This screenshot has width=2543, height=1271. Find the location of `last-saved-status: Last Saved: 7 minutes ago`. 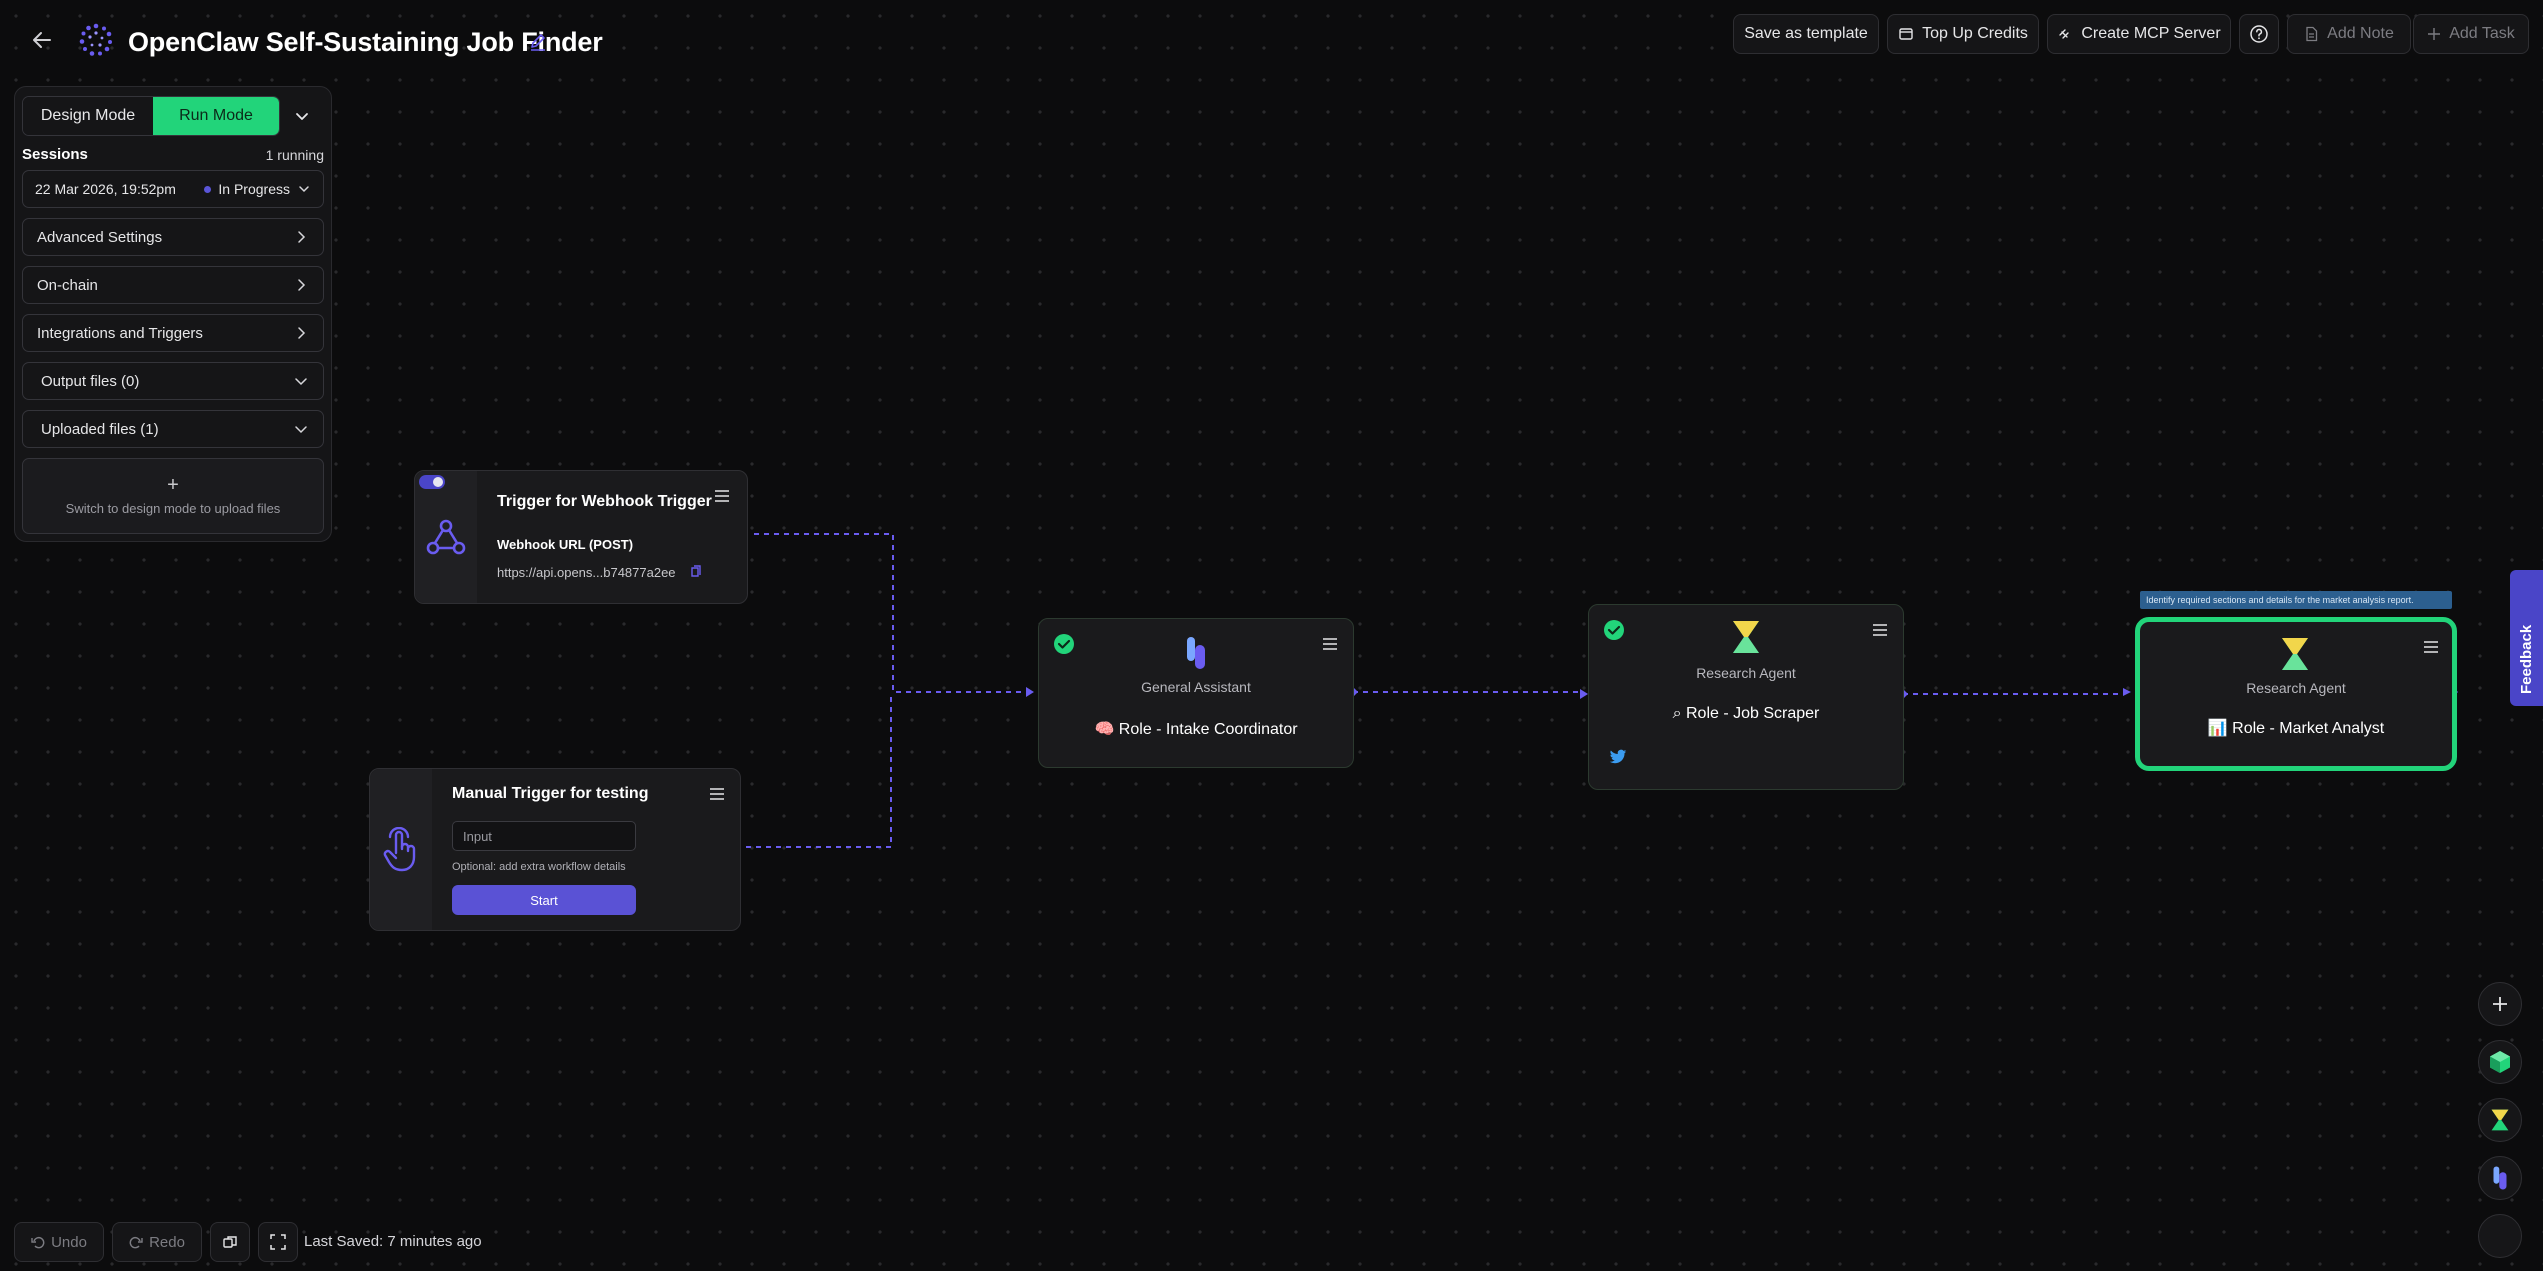

last-saved-status: Last Saved: 7 minutes ago is located at coordinates (393, 1241).